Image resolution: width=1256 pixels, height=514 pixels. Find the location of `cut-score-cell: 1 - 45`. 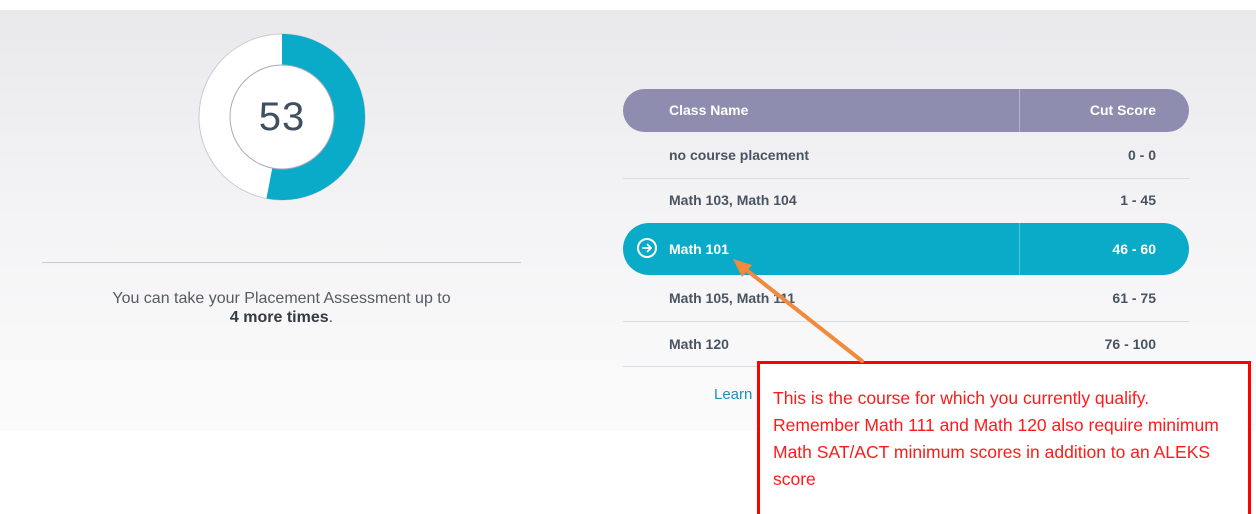

cut-score-cell: 1 - 45 is located at coordinates (1138, 200).